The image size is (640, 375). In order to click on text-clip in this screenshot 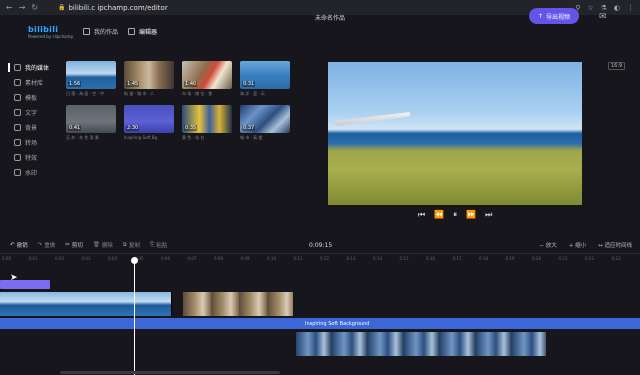, I will do `click(25, 284)`.